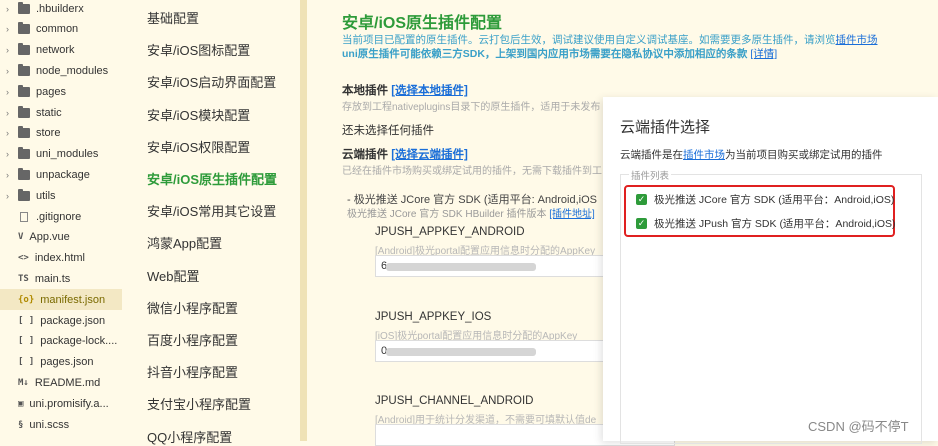 Image resolution: width=938 pixels, height=446 pixels. What do you see at coordinates (211, 81) in the screenshot?
I see `nav-item: 安卓/iOS启动界面配置` at bounding box center [211, 81].